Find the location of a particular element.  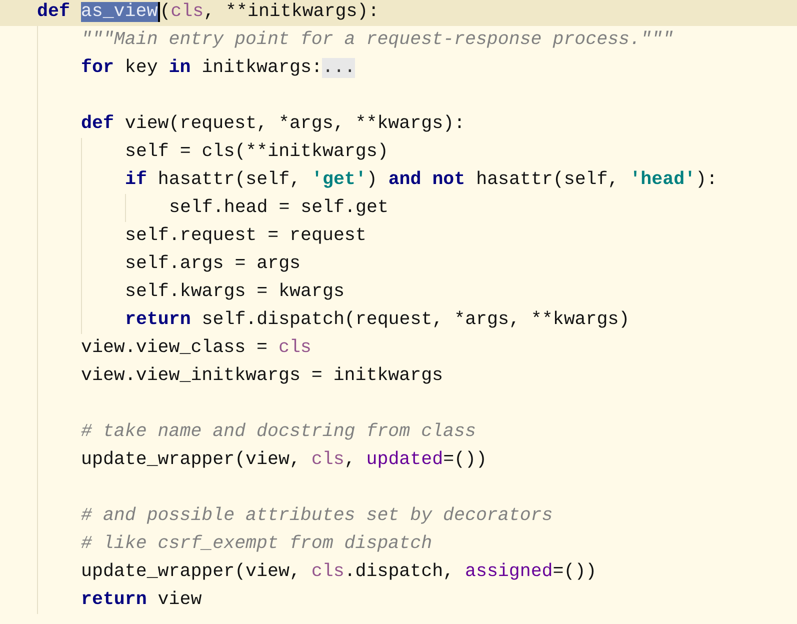

code-line: self.head = self.get is located at coordinates (278, 208).